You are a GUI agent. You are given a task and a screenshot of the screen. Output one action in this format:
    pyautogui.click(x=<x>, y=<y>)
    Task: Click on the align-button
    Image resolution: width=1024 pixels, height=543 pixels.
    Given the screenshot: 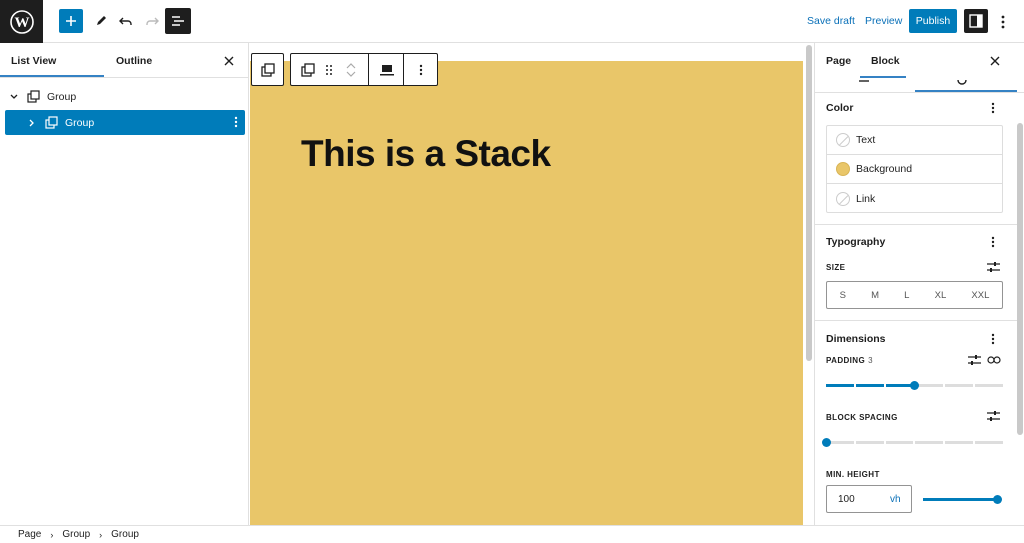 What is the action you would take?
    pyautogui.click(x=387, y=69)
    